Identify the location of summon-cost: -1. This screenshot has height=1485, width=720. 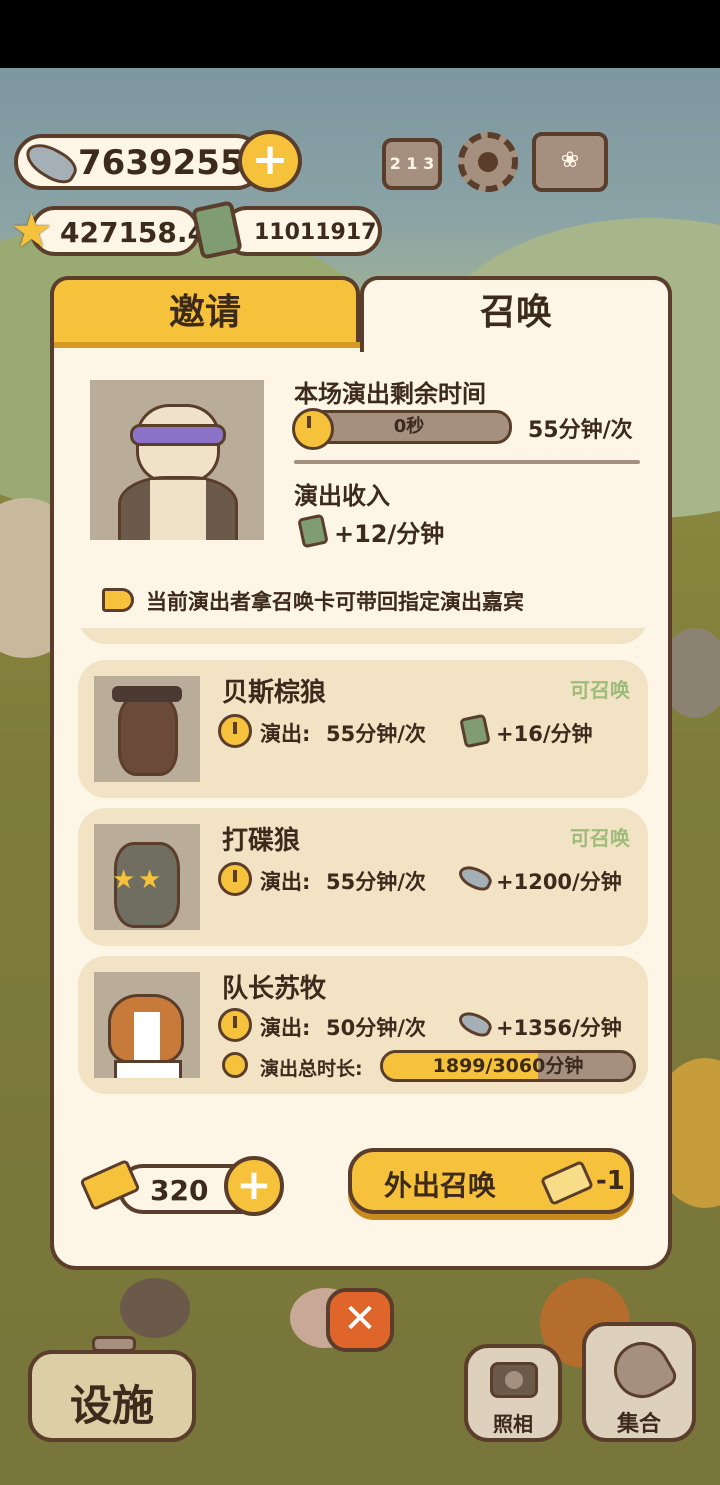
(610, 1181).